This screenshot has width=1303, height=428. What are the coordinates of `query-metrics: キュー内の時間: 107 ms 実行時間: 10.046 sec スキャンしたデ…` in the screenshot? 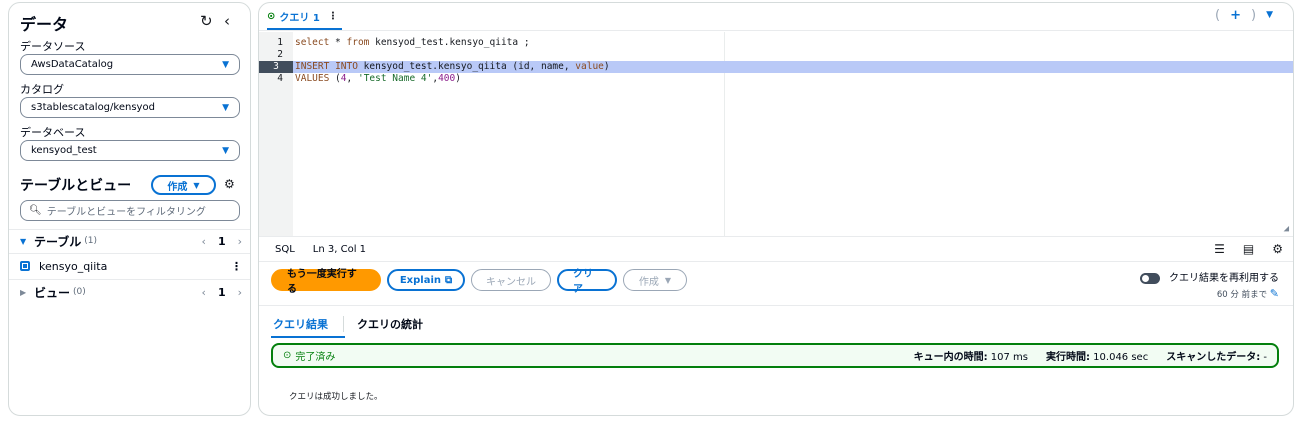 It's located at (1090, 355).